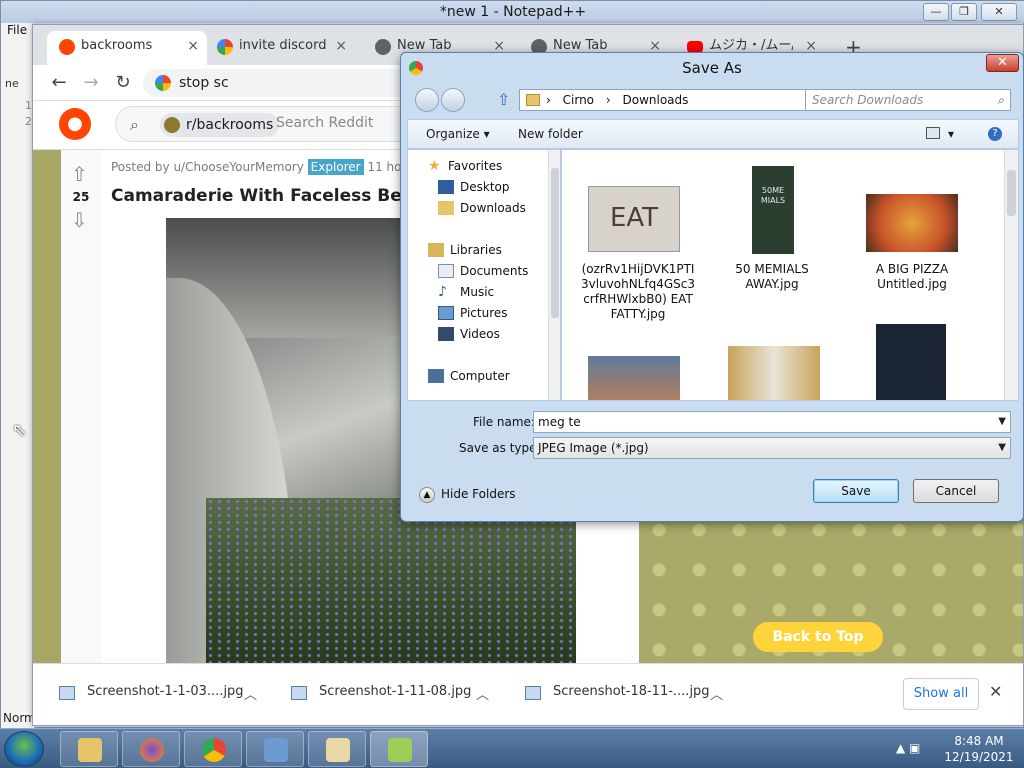 Image resolution: width=1024 pixels, height=768 pixels. I want to click on minimize-button: —, so click(936, 12).